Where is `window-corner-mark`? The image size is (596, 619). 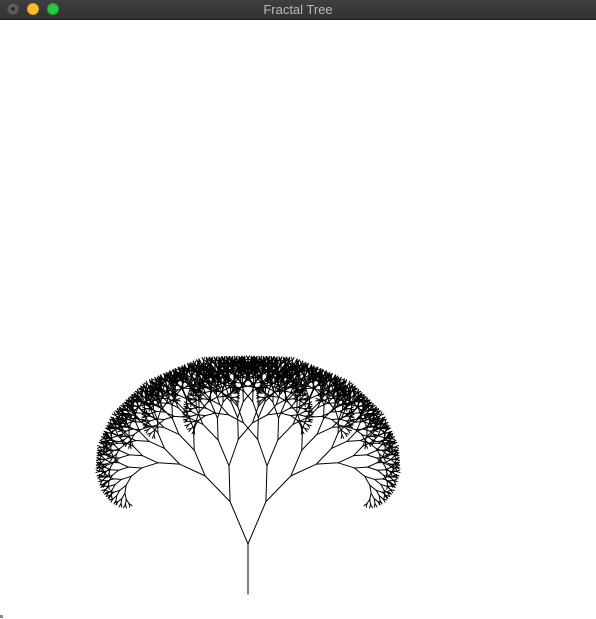
window-corner-mark is located at coordinates (1, 616).